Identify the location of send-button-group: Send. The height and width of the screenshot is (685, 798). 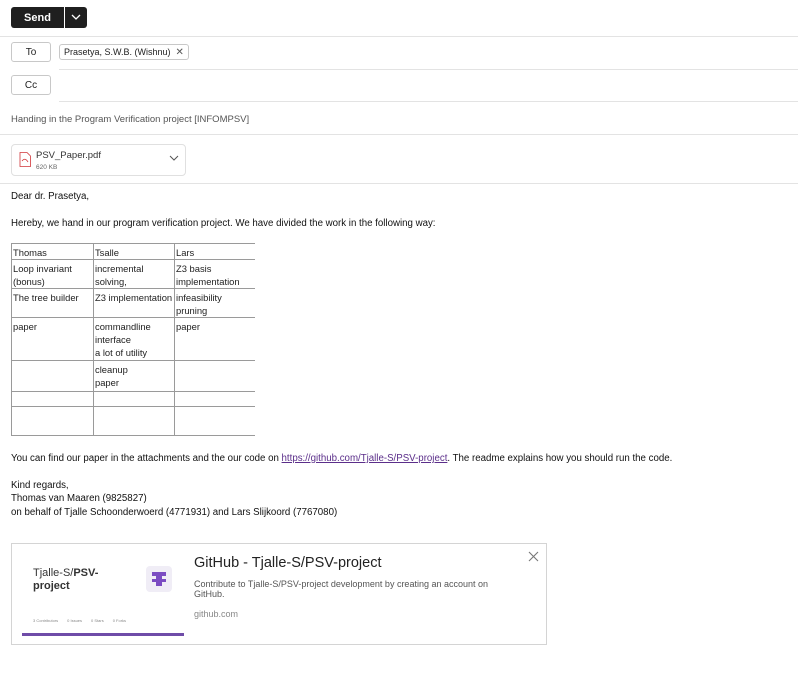
(49, 17).